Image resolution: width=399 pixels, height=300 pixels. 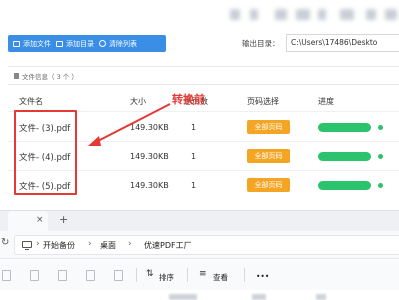 I want to click on add-file-button: 添加文件, so click(x=29, y=43).